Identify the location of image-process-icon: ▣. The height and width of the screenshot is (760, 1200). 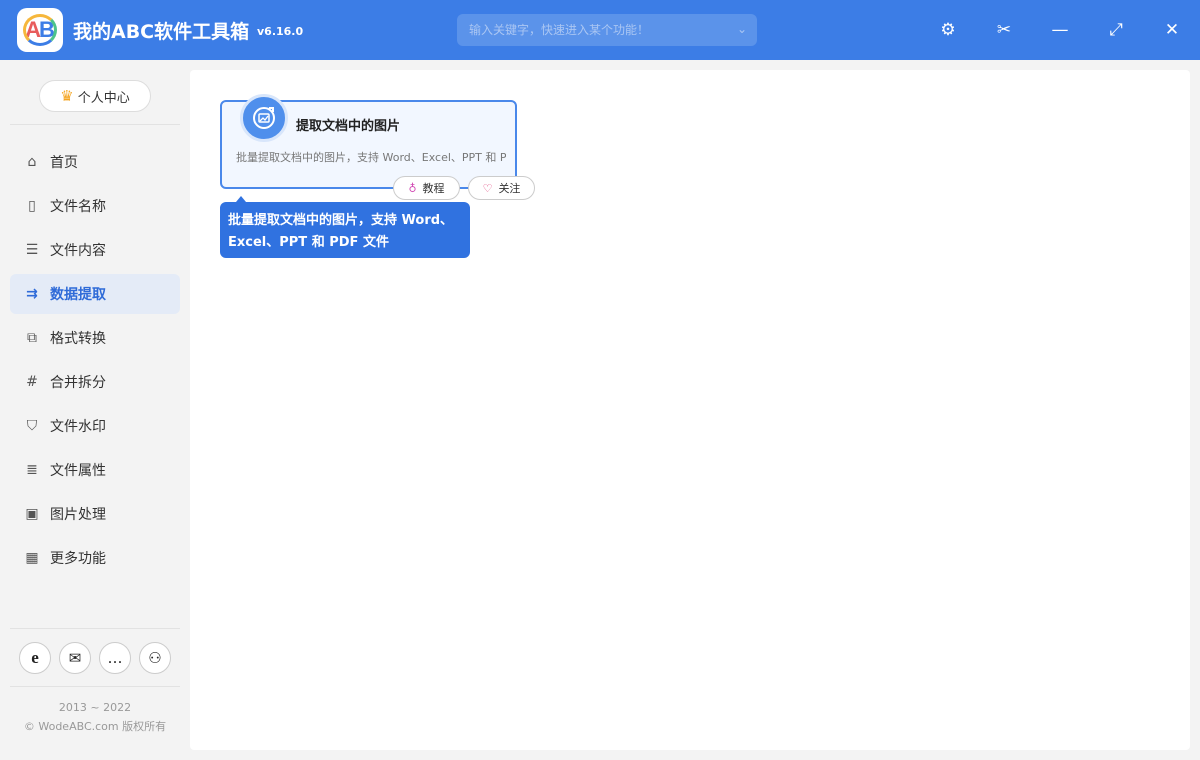
(32, 514).